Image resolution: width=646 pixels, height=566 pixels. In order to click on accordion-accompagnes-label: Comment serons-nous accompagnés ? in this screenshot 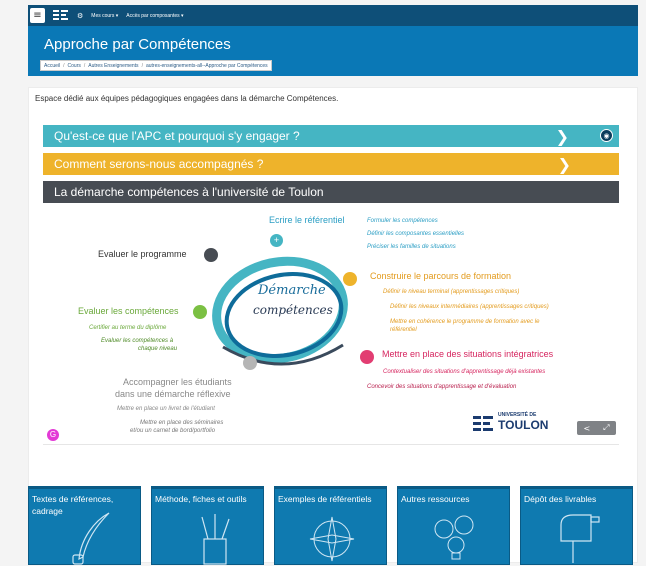, I will do `click(159, 164)`.